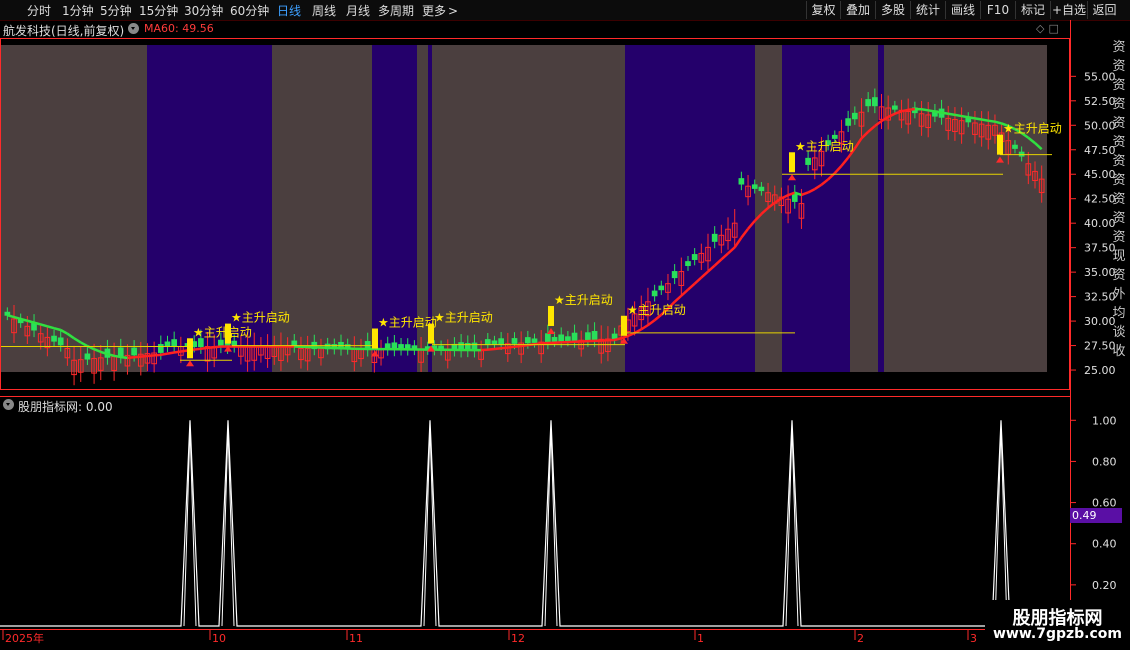 This screenshot has height=650, width=1130. Describe the element at coordinates (1104, 461) in the screenshot. I see `indicator-y-label: 0.80` at that location.